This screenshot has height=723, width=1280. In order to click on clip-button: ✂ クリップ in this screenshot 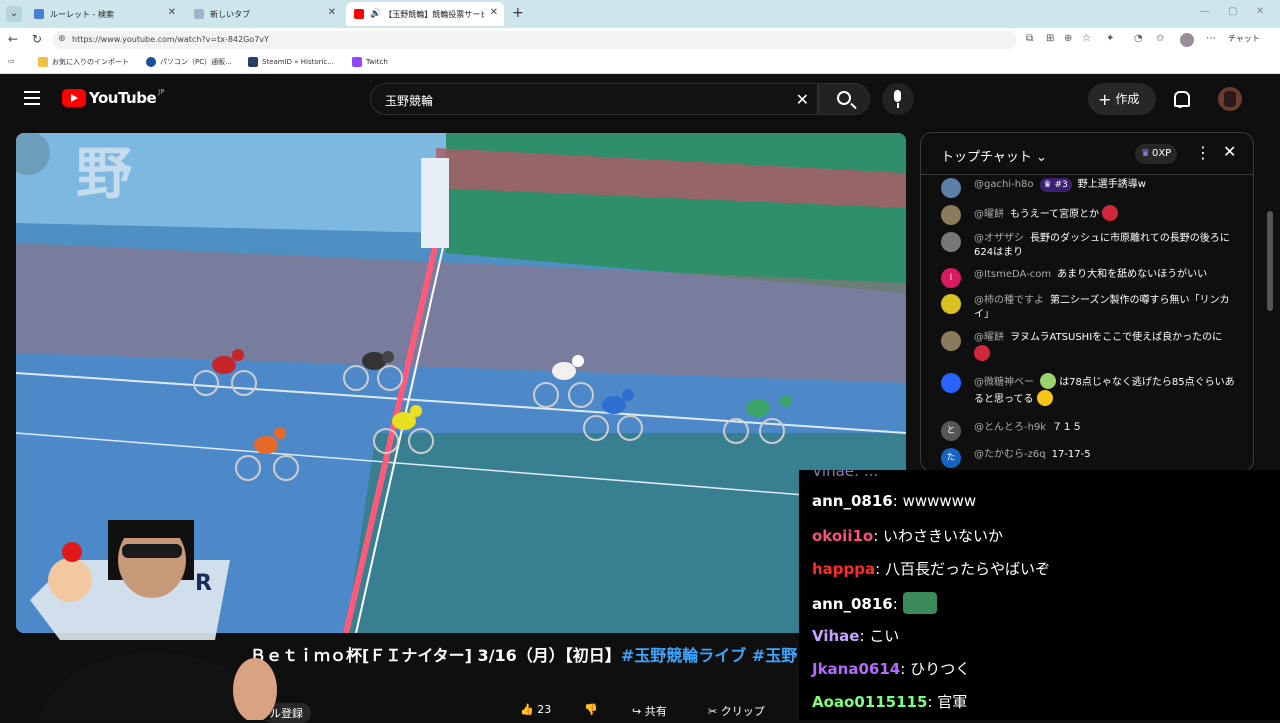, I will do `click(736, 713)`.